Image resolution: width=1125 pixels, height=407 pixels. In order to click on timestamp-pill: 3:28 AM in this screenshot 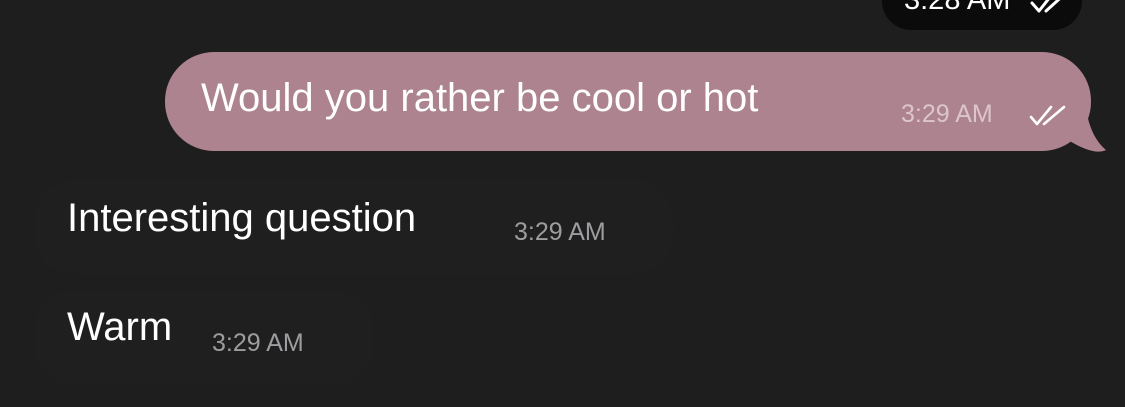, I will do `click(982, 15)`.